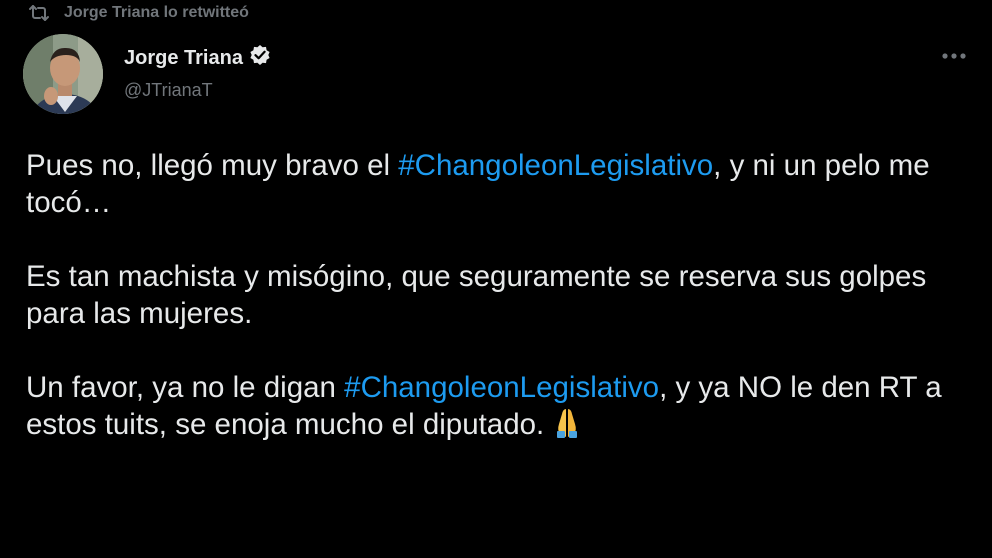 Image resolution: width=992 pixels, height=558 pixels. What do you see at coordinates (197, 90) in the screenshot?
I see `author-handle: @JTrianaT` at bounding box center [197, 90].